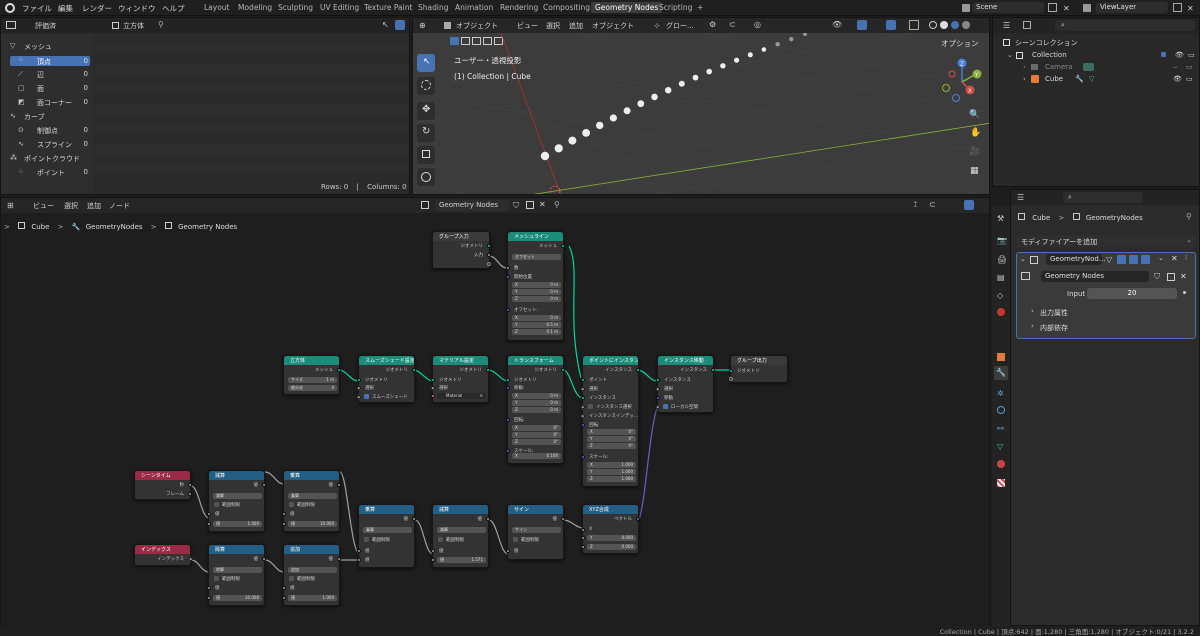 This screenshot has height=636, width=1200. Describe the element at coordinates (975, 133) in the screenshot. I see `pan-icon: ✋` at that location.